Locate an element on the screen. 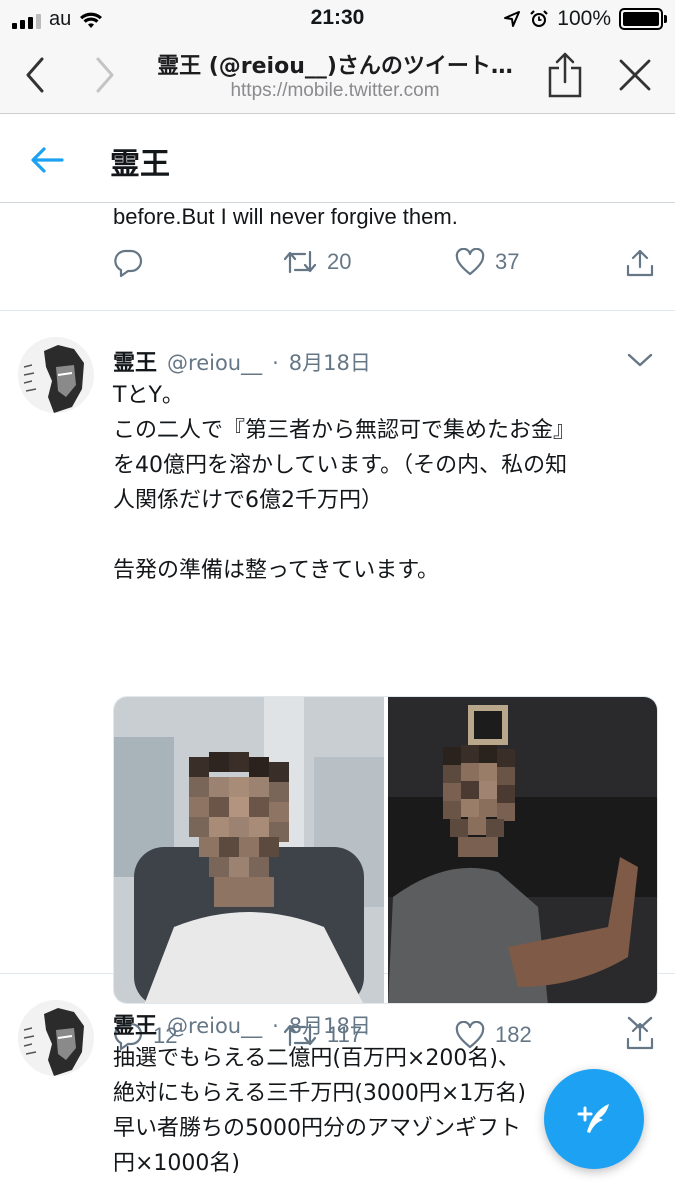 This screenshot has height=1200, width=675. tweet-line: 告発の準備は整ってきています。 is located at coordinates (276, 570).